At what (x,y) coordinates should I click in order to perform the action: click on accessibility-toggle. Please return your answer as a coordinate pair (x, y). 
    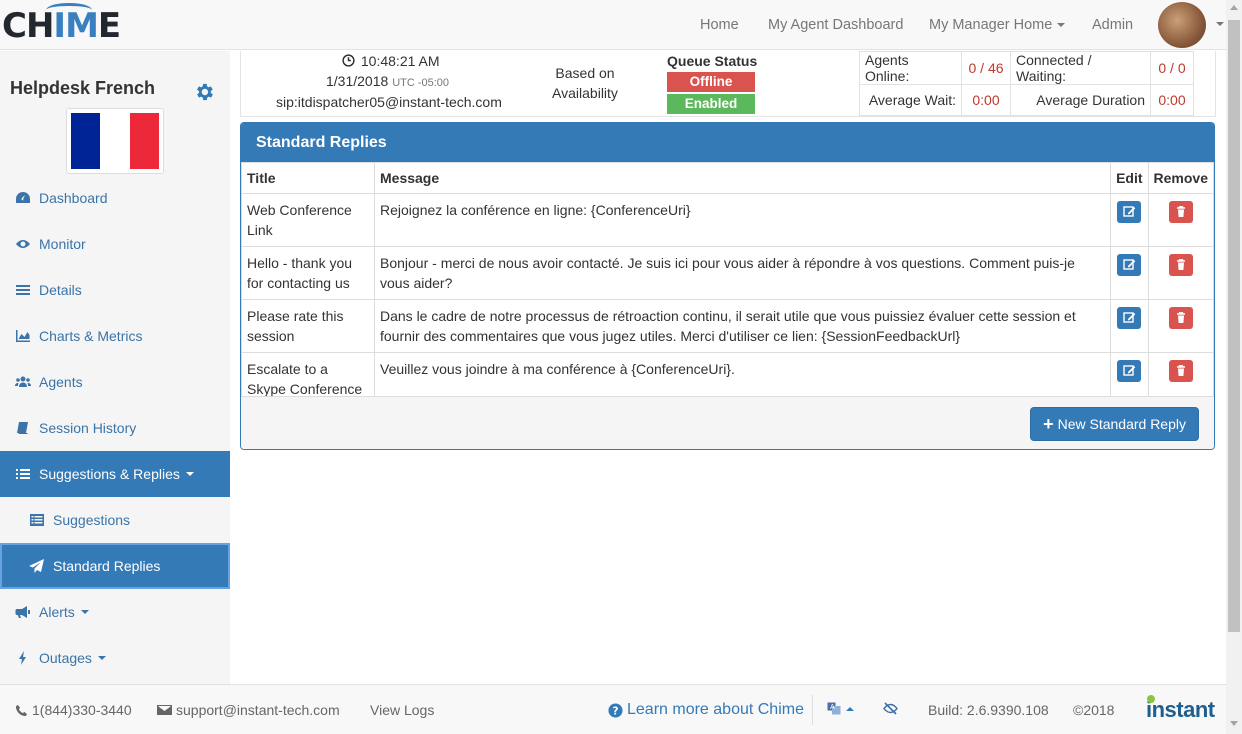
    Looking at the image, I should click on (890, 708).